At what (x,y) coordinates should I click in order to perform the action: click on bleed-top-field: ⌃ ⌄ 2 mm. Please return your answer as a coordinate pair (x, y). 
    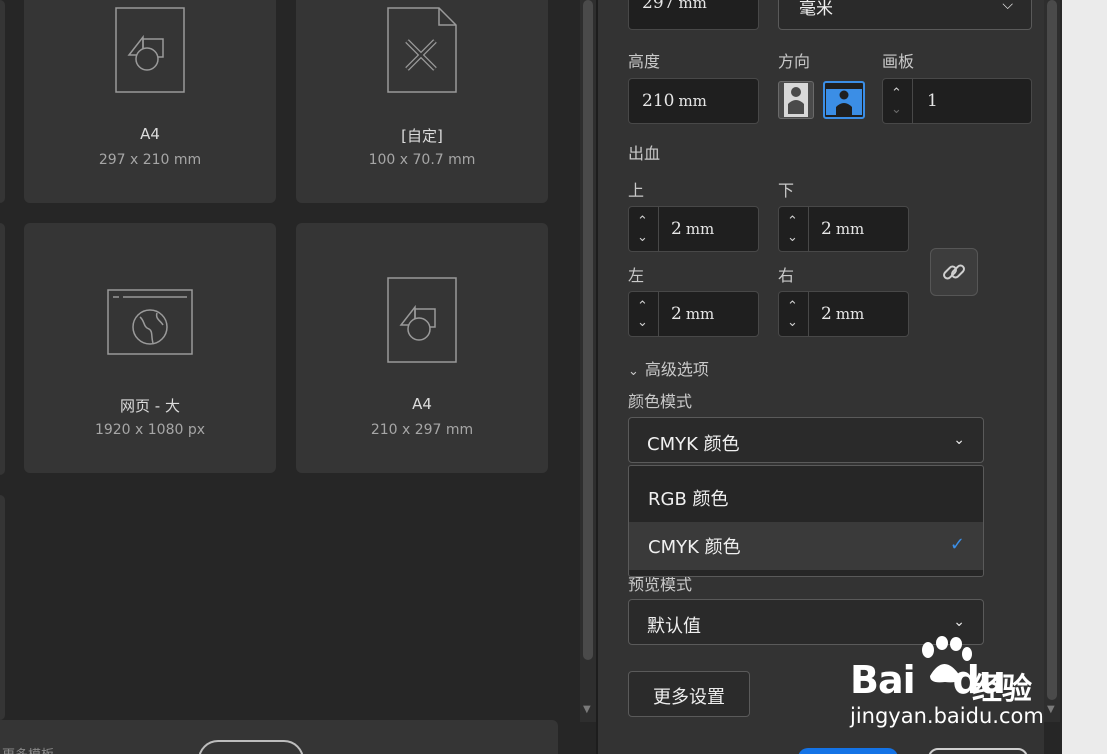
    Looking at the image, I should click on (693, 229).